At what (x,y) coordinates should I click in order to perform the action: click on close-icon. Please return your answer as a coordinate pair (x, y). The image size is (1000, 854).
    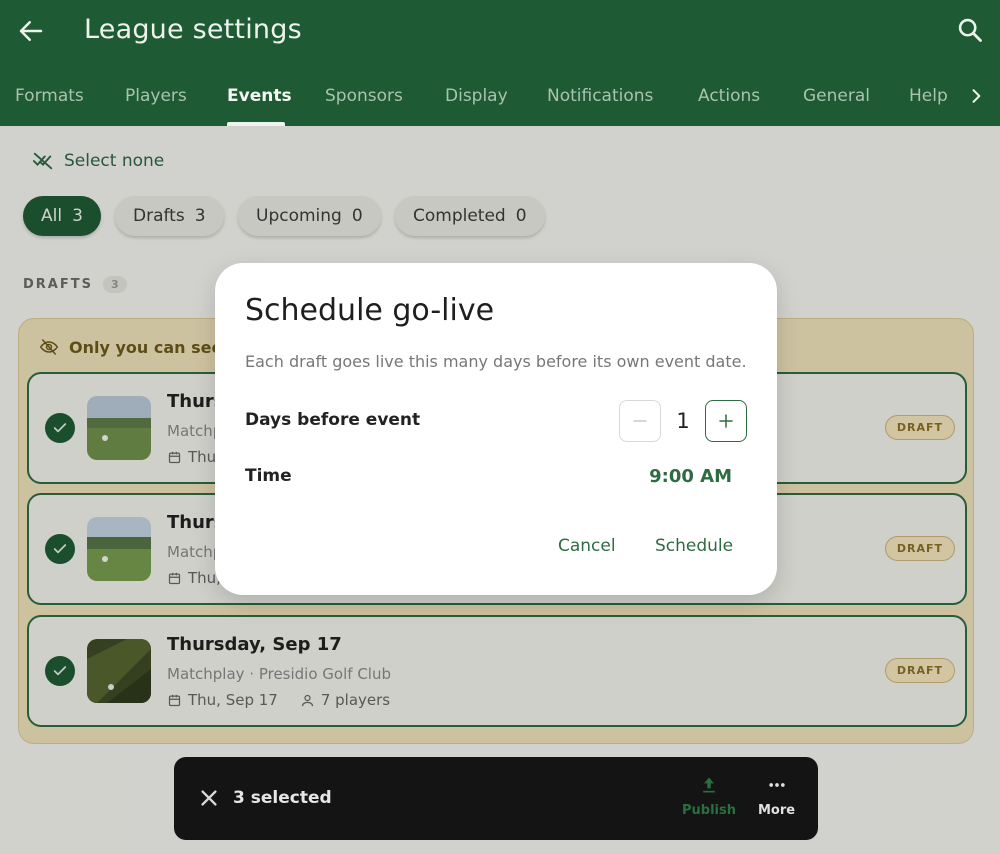
    Looking at the image, I should click on (209, 798).